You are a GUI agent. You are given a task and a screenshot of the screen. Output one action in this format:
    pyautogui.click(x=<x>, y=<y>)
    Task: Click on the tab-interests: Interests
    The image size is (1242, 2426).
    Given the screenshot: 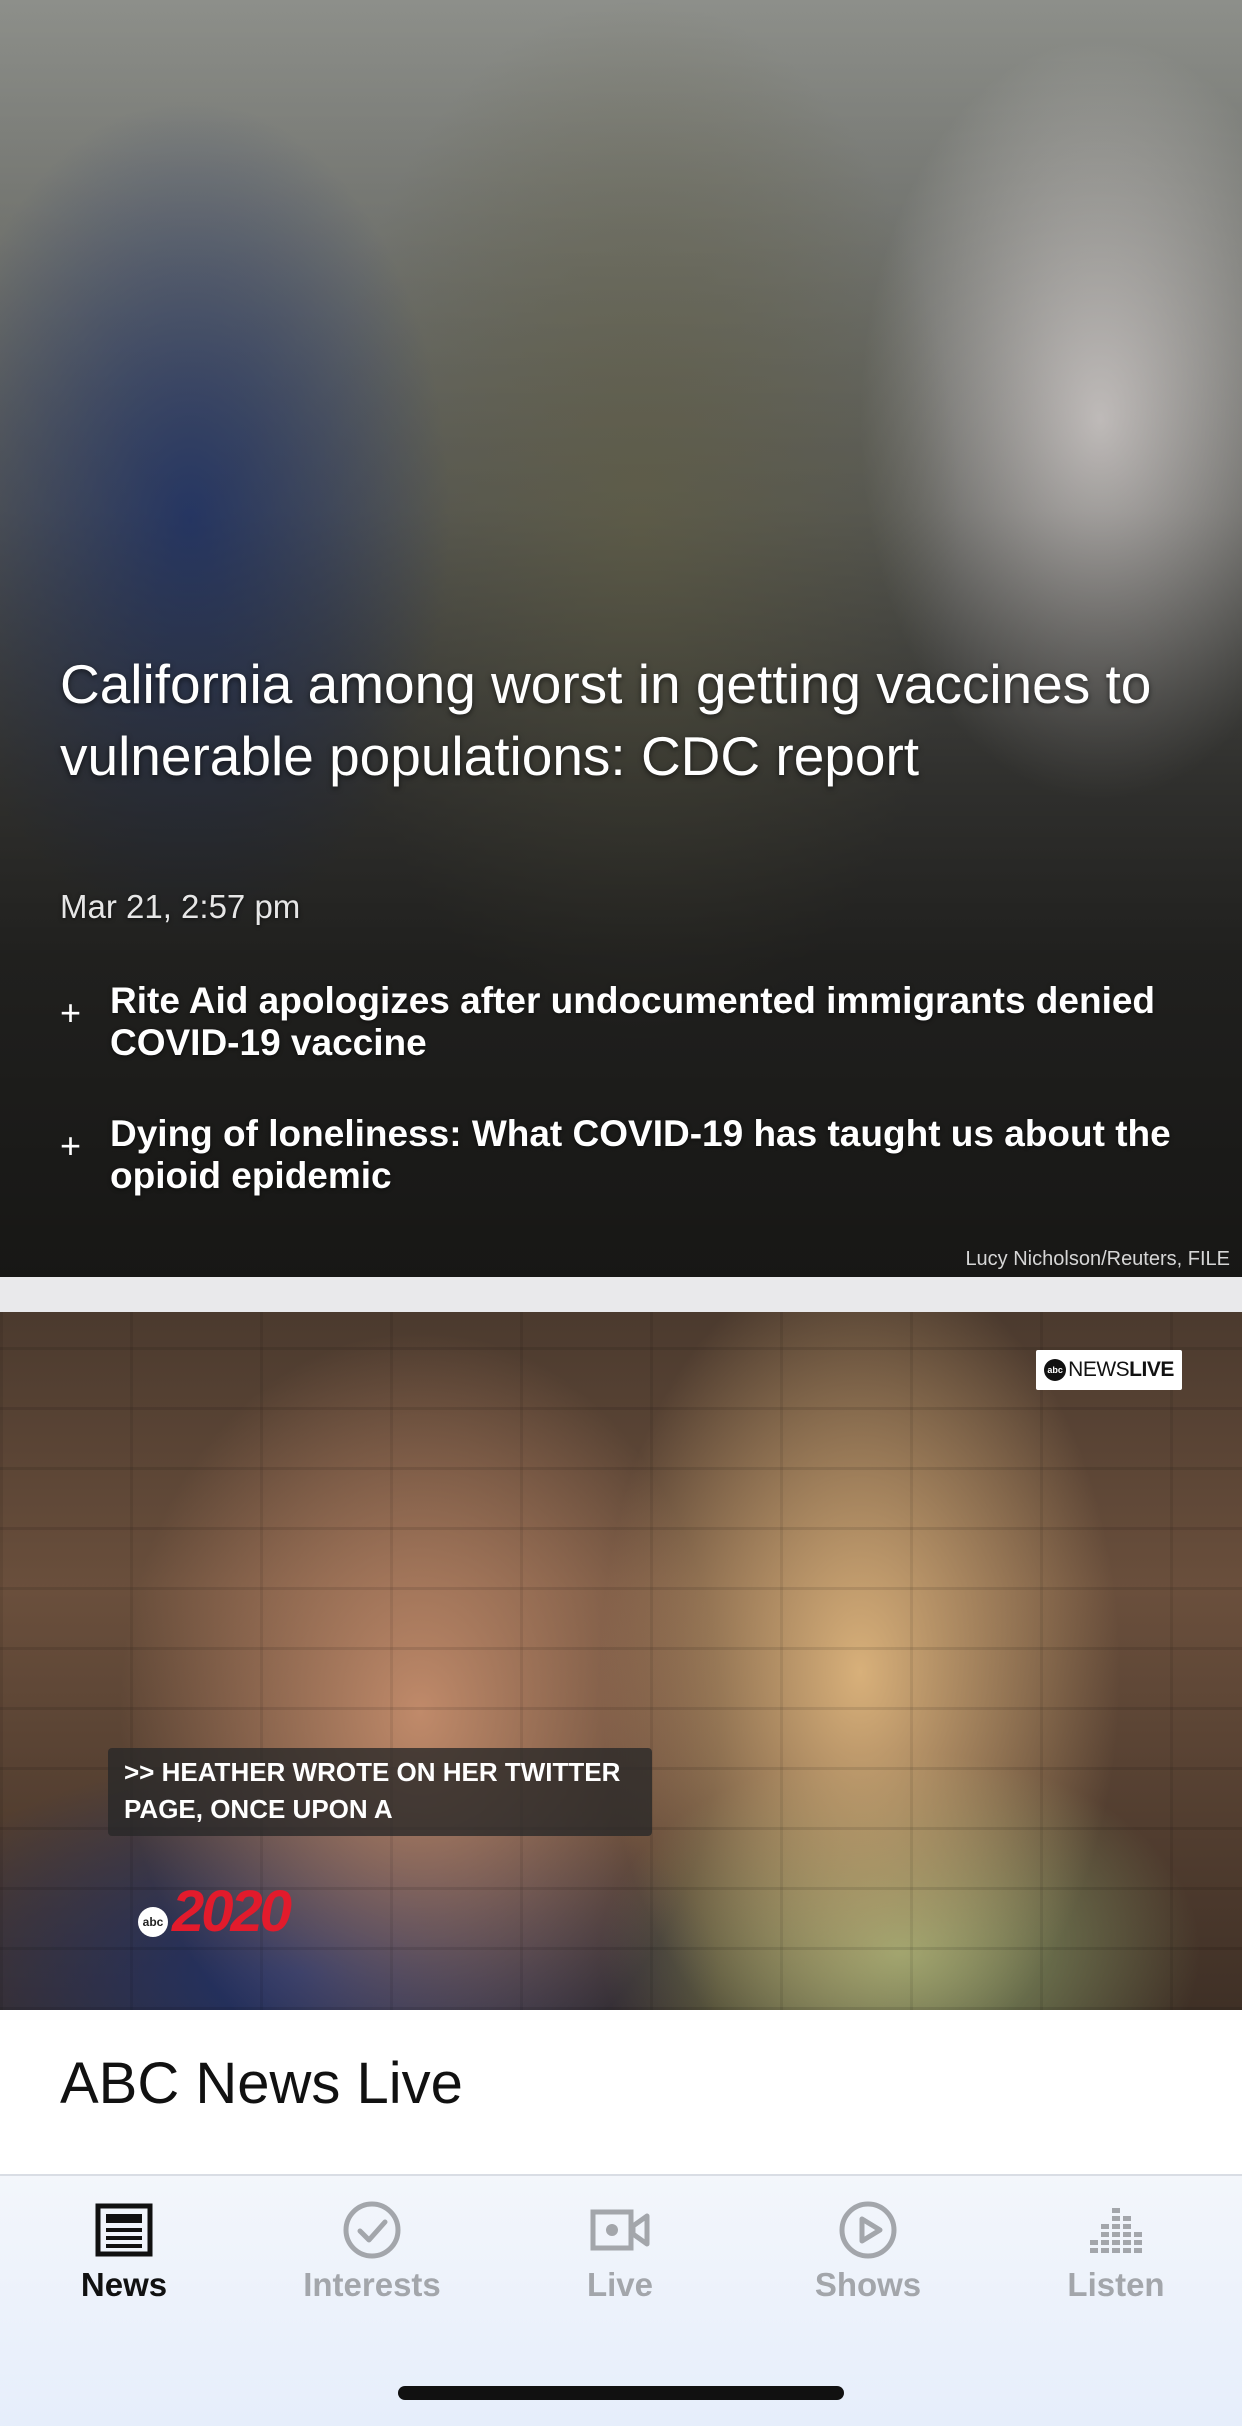 What is the action you would take?
    pyautogui.click(x=372, y=2260)
    